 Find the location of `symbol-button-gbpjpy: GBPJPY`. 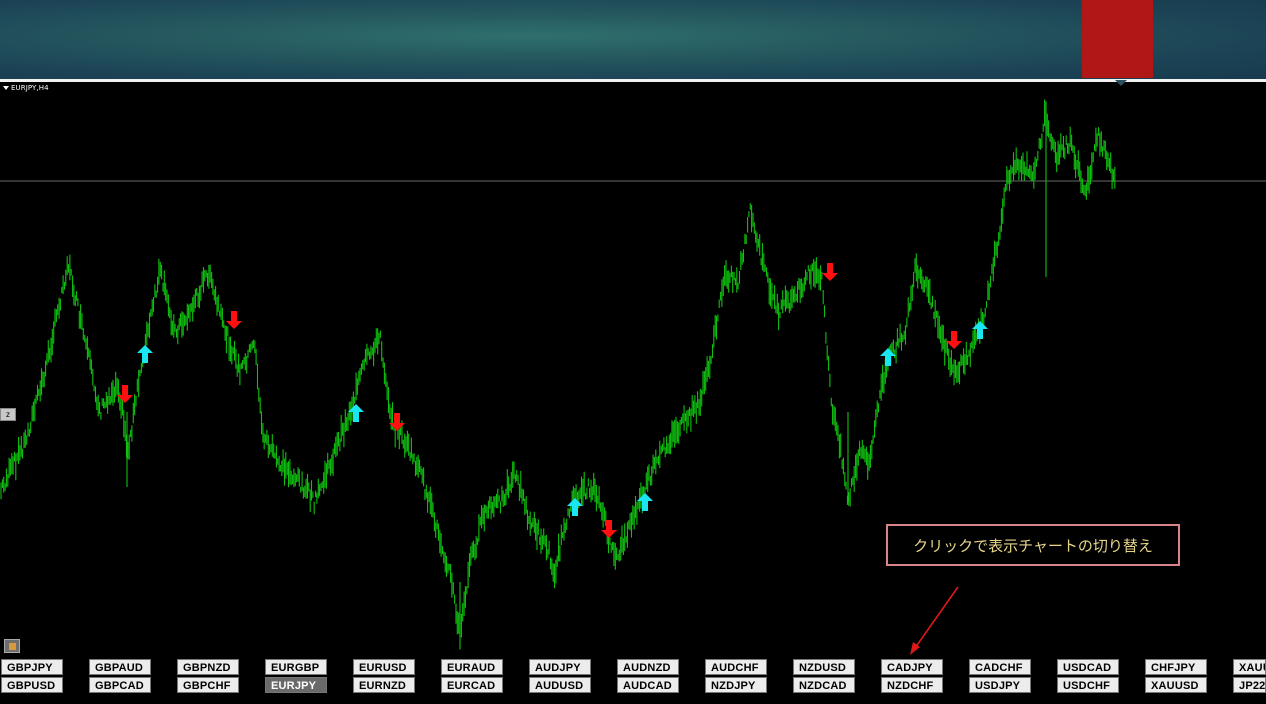

symbol-button-gbpjpy: GBPJPY is located at coordinates (32, 667).